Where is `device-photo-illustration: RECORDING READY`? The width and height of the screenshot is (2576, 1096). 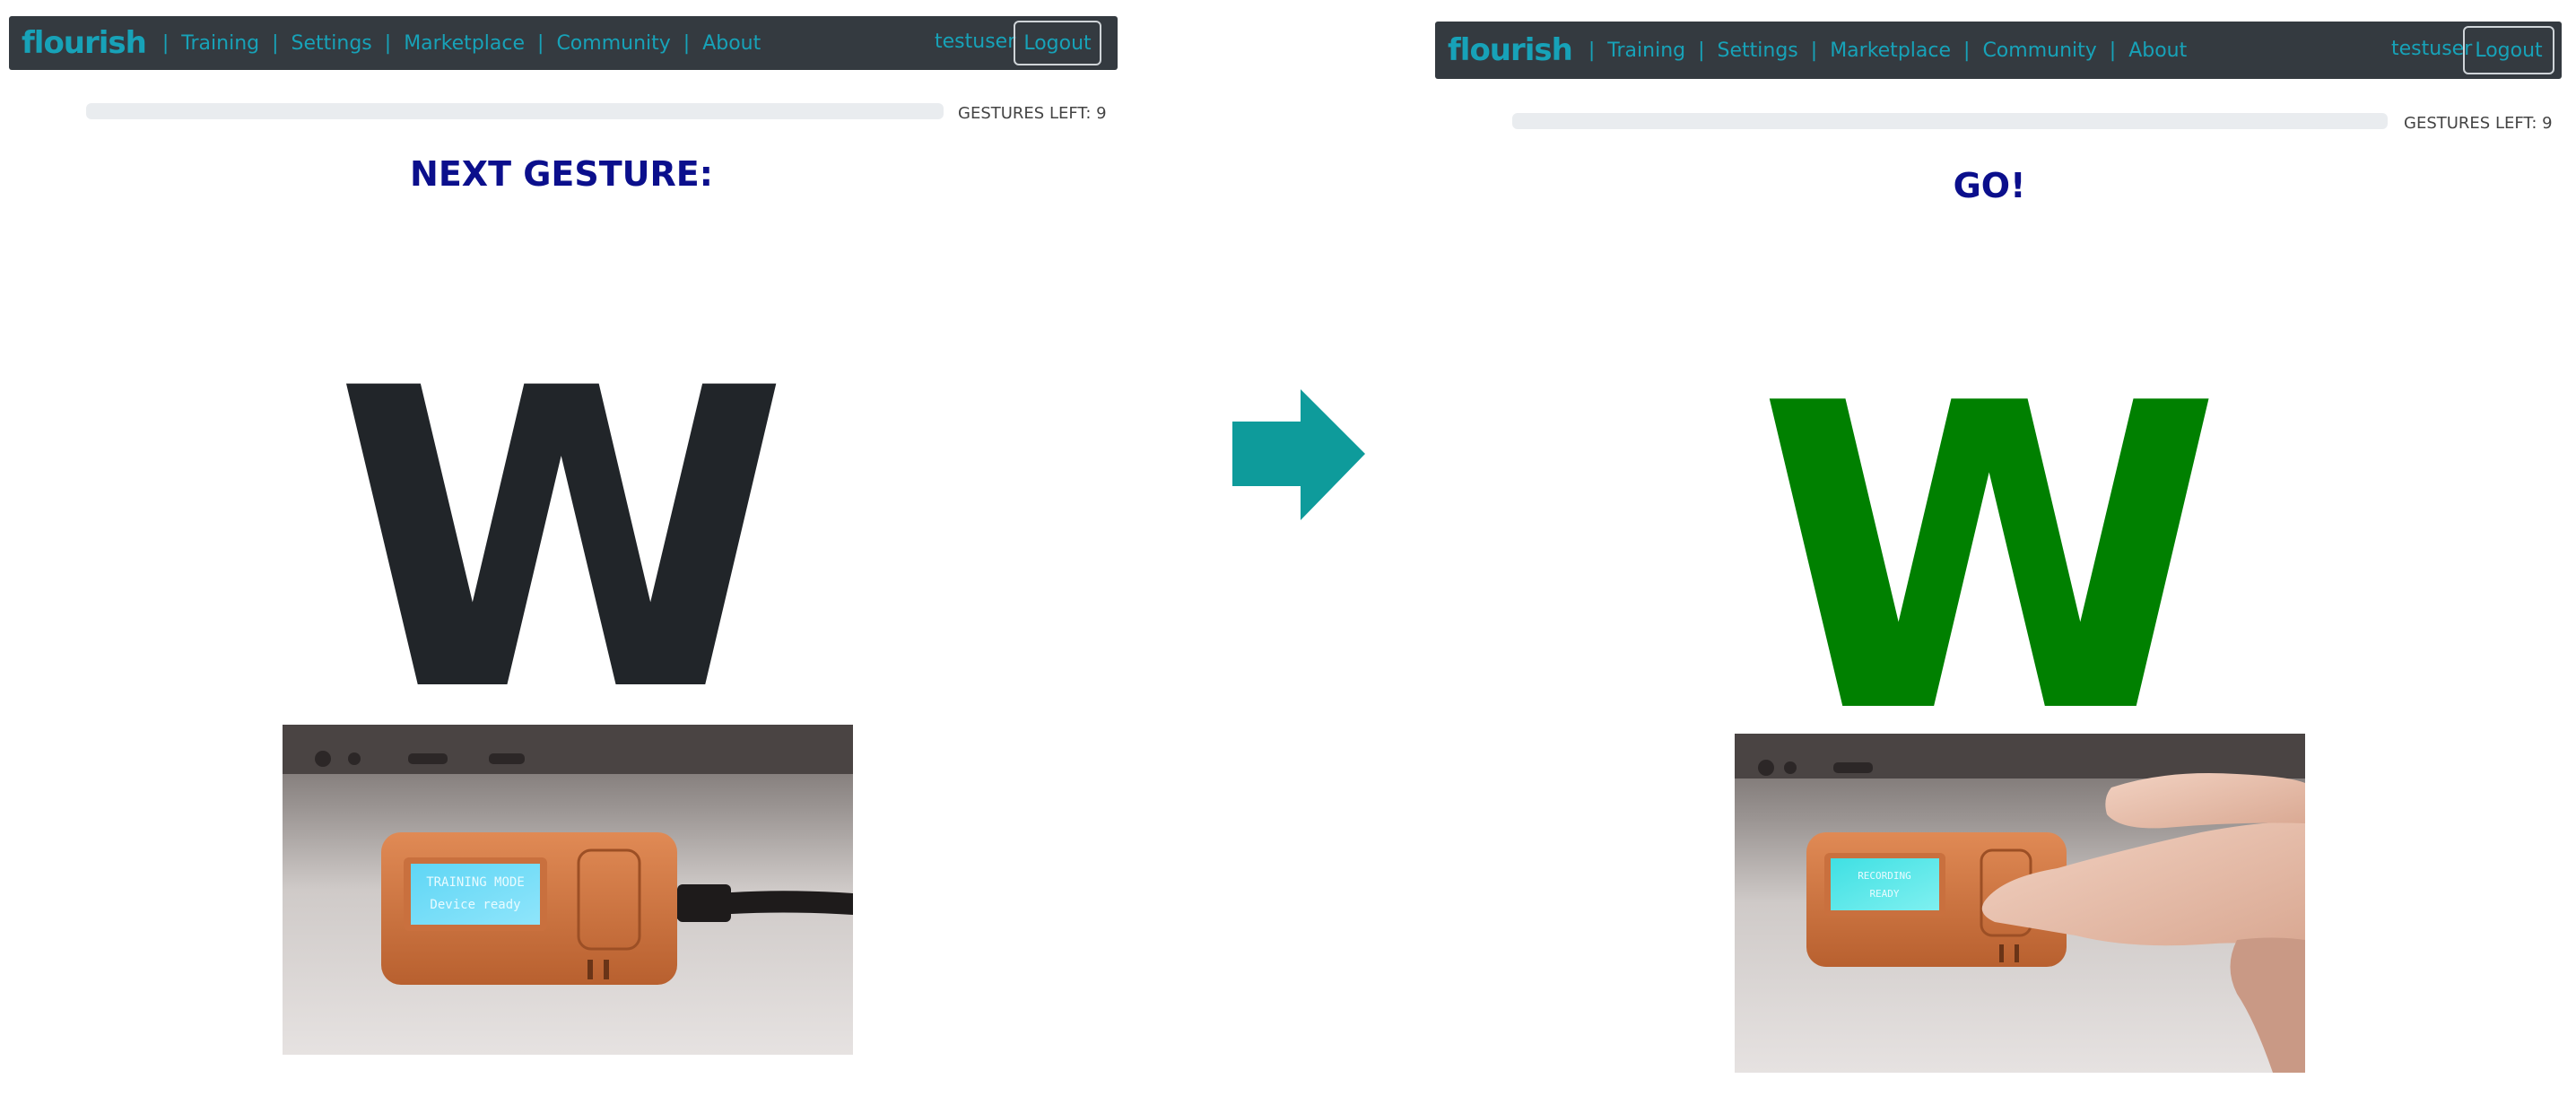
device-photo-illustration: RECORDING READY is located at coordinates (2020, 903).